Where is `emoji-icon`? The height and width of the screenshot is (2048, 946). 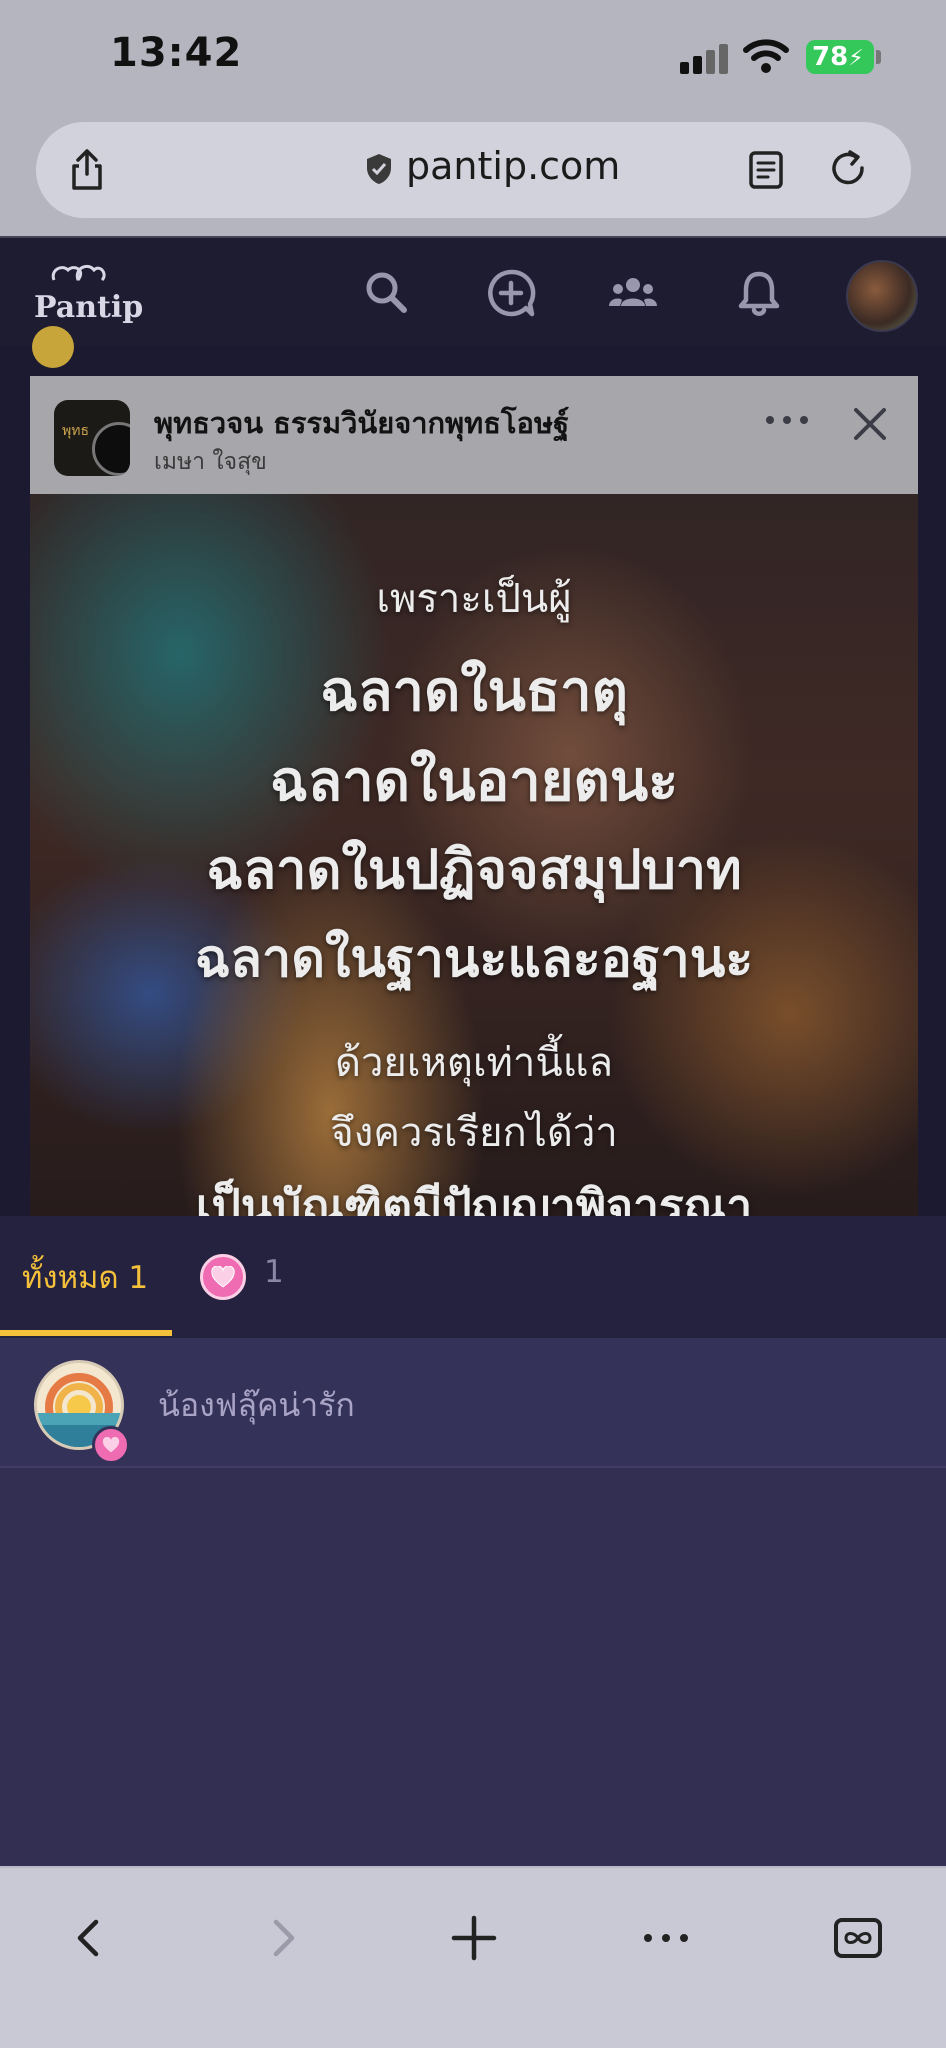
emoji-icon is located at coordinates (53, 347).